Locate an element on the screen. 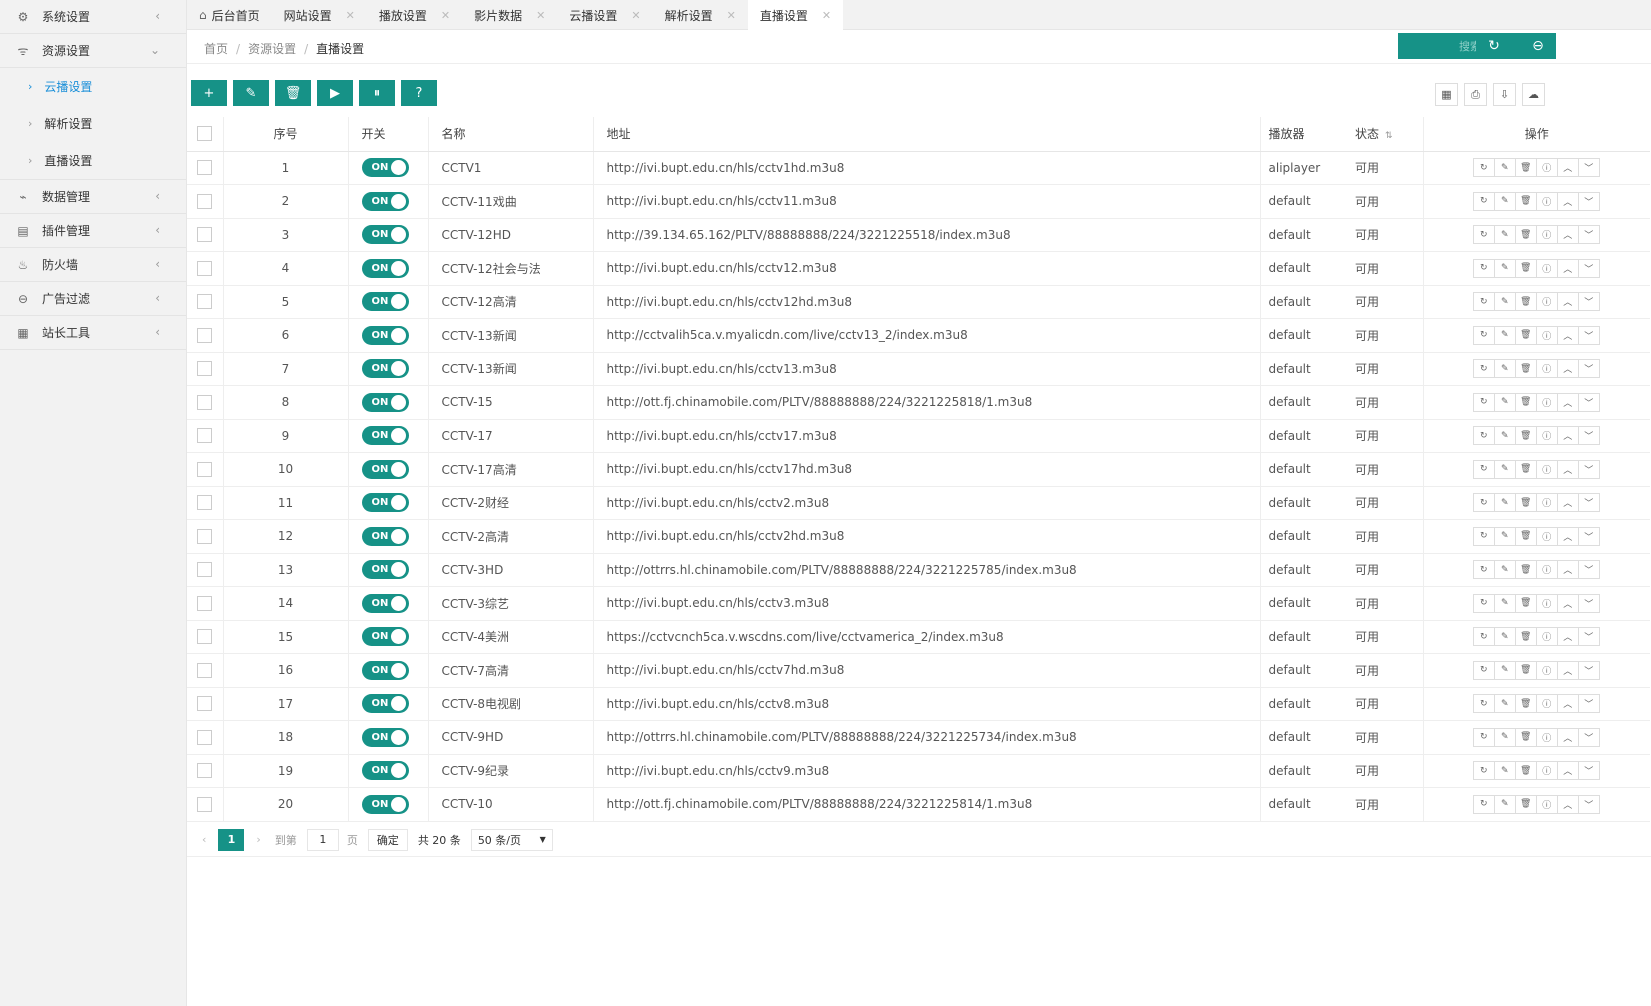  tab-6: 直播设置 ✕ is located at coordinates (795, 15).